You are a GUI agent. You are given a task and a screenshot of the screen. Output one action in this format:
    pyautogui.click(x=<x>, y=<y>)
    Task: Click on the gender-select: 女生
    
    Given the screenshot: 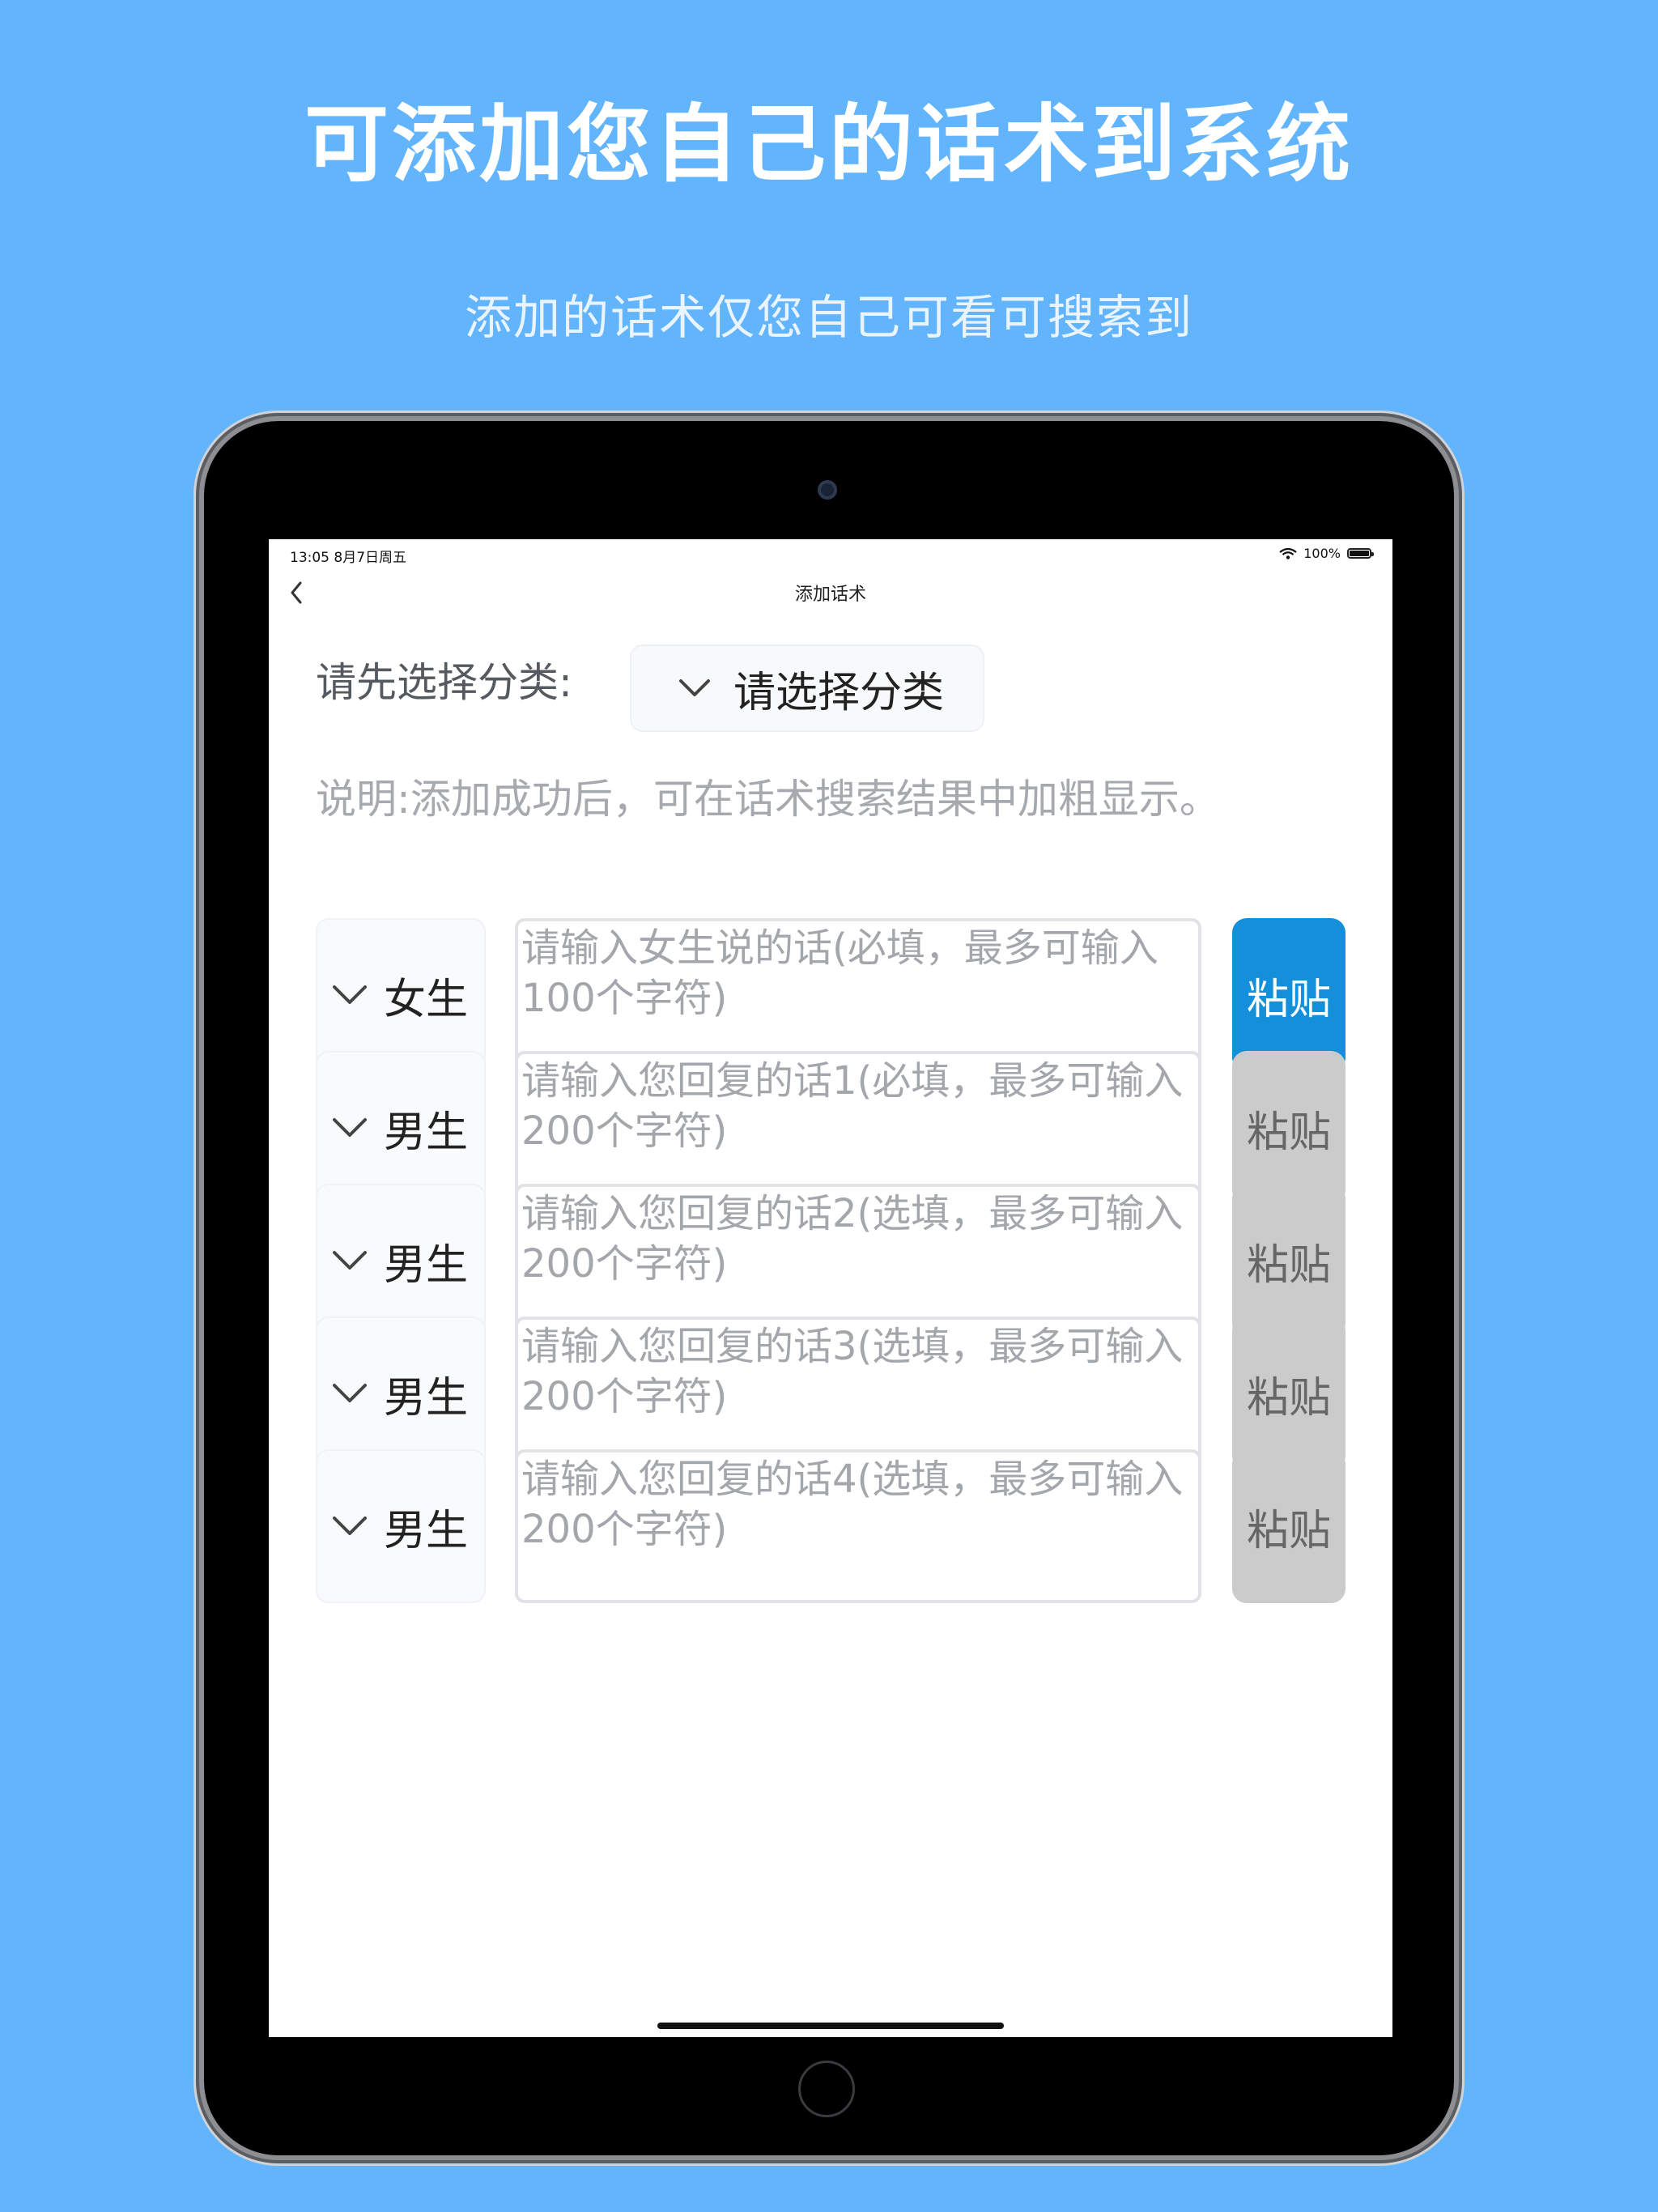 What is the action you would take?
    pyautogui.click(x=401, y=995)
    